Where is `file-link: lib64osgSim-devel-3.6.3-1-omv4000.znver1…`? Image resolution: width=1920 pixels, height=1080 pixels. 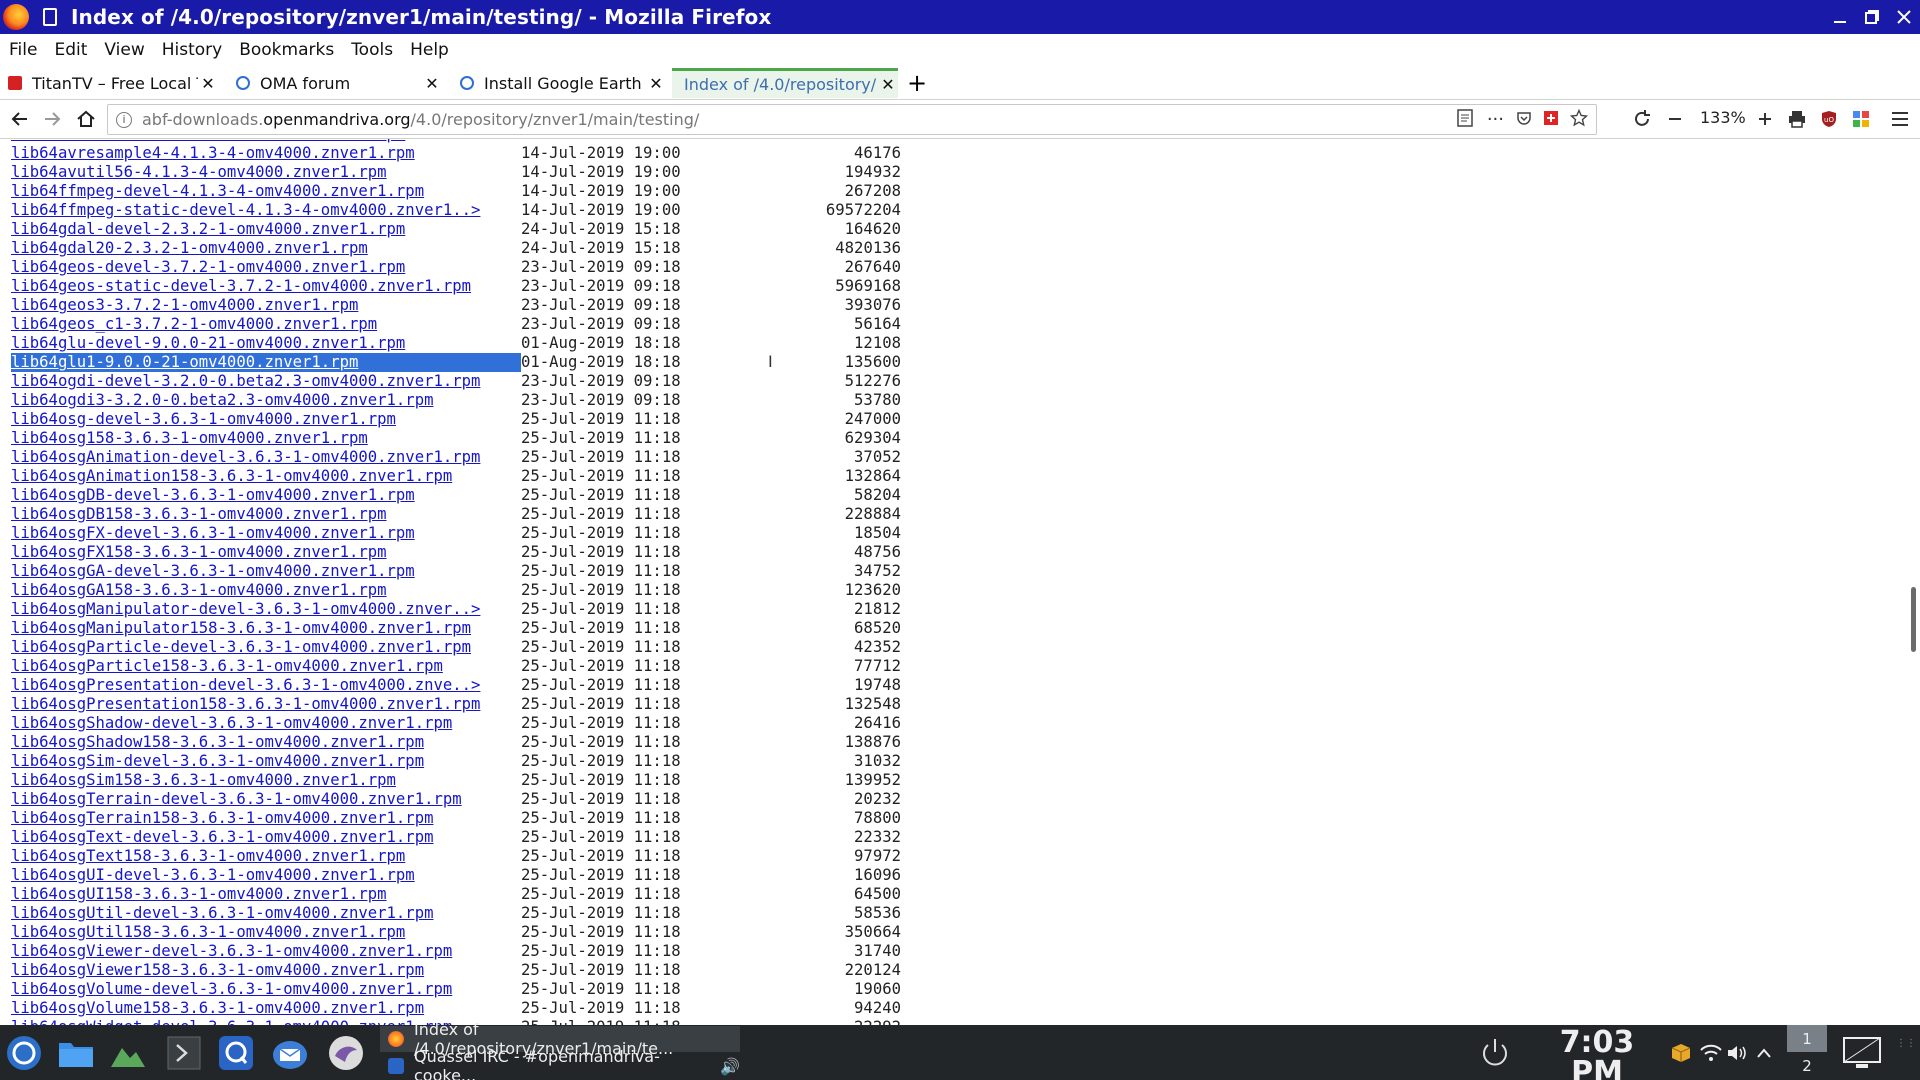 file-link: lib64osgSim-devel-3.6.3-1-omv4000.znver1… is located at coordinates (266, 761).